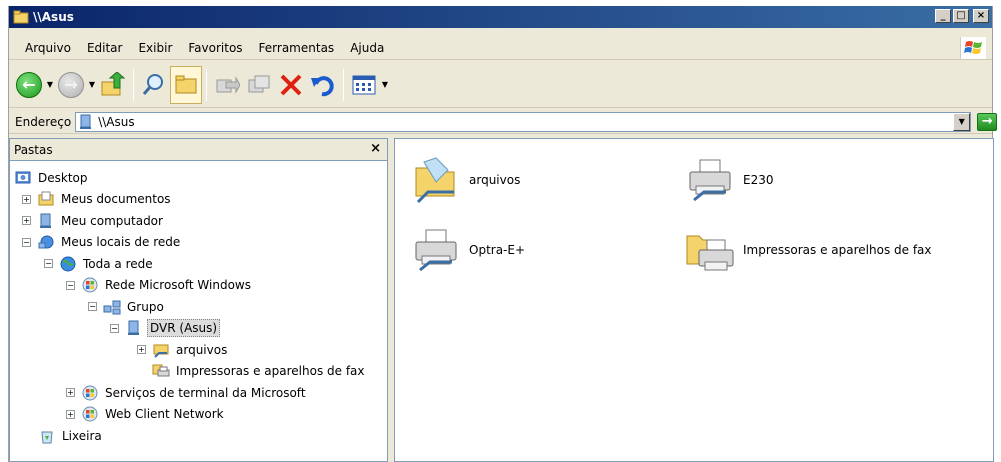 The width and height of the screenshot is (1001, 462). I want to click on window-controls: _ □ ×, so click(962, 16).